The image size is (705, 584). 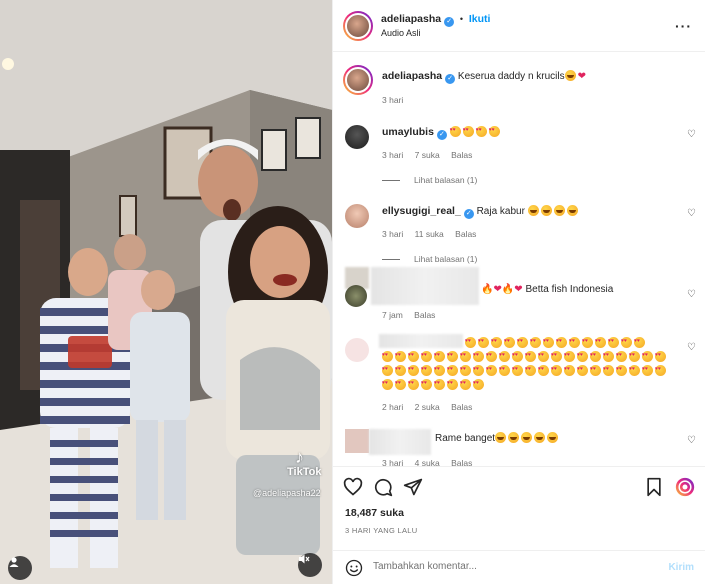 I want to click on tagged-users-button, so click(x=20, y=568).